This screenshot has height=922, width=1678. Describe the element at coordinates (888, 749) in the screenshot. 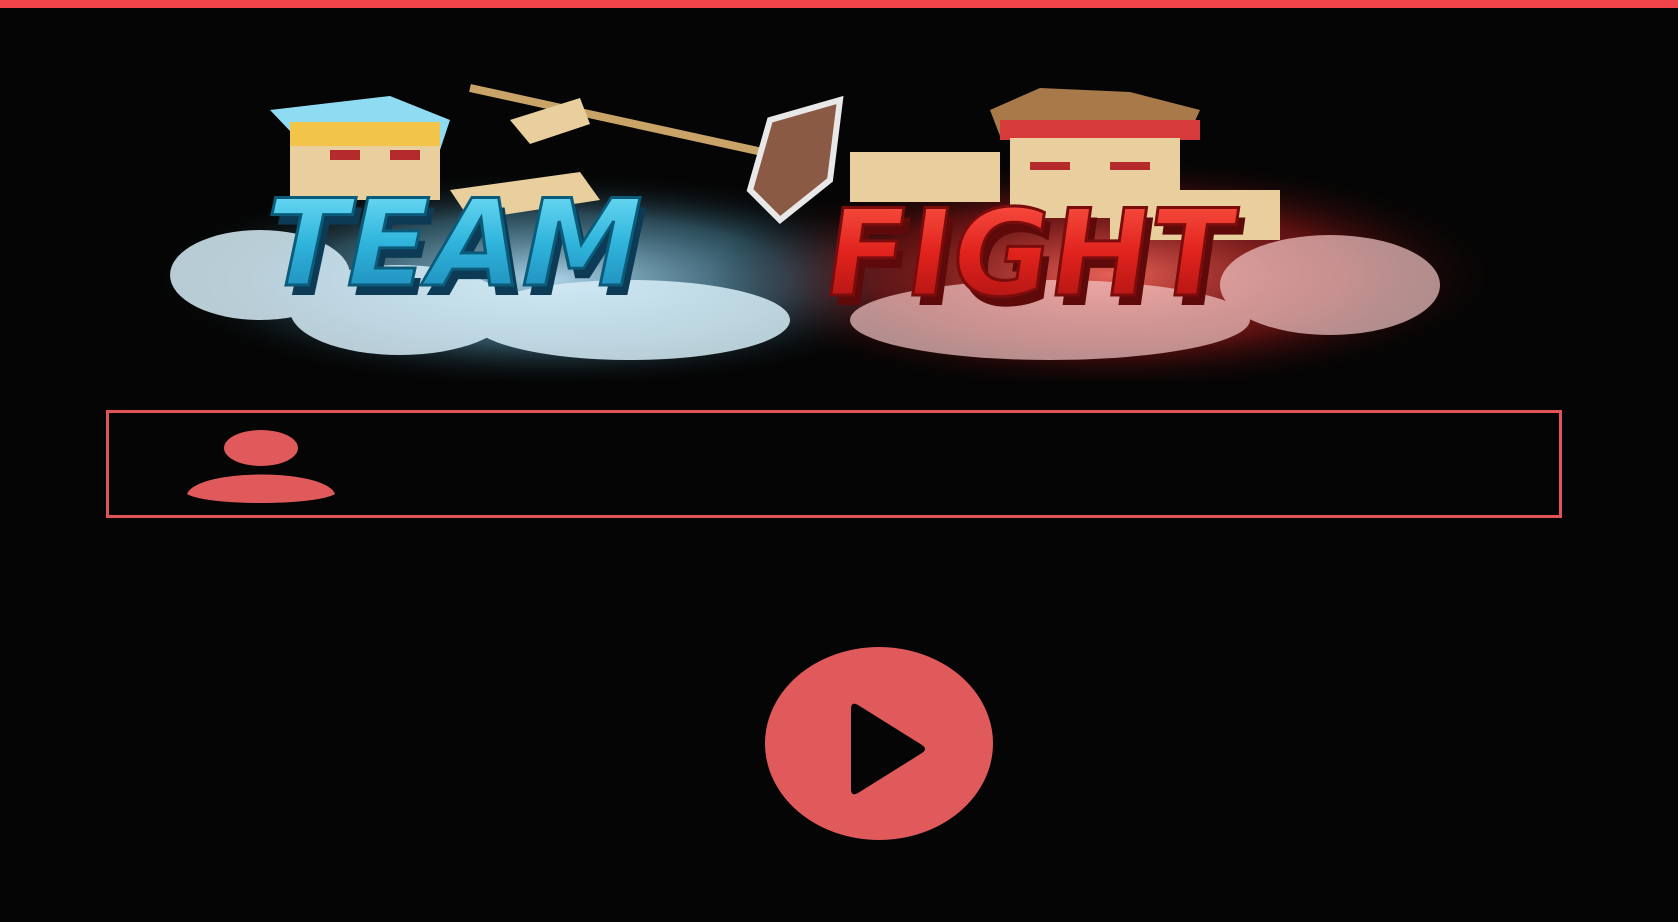

I see `play-icon` at that location.